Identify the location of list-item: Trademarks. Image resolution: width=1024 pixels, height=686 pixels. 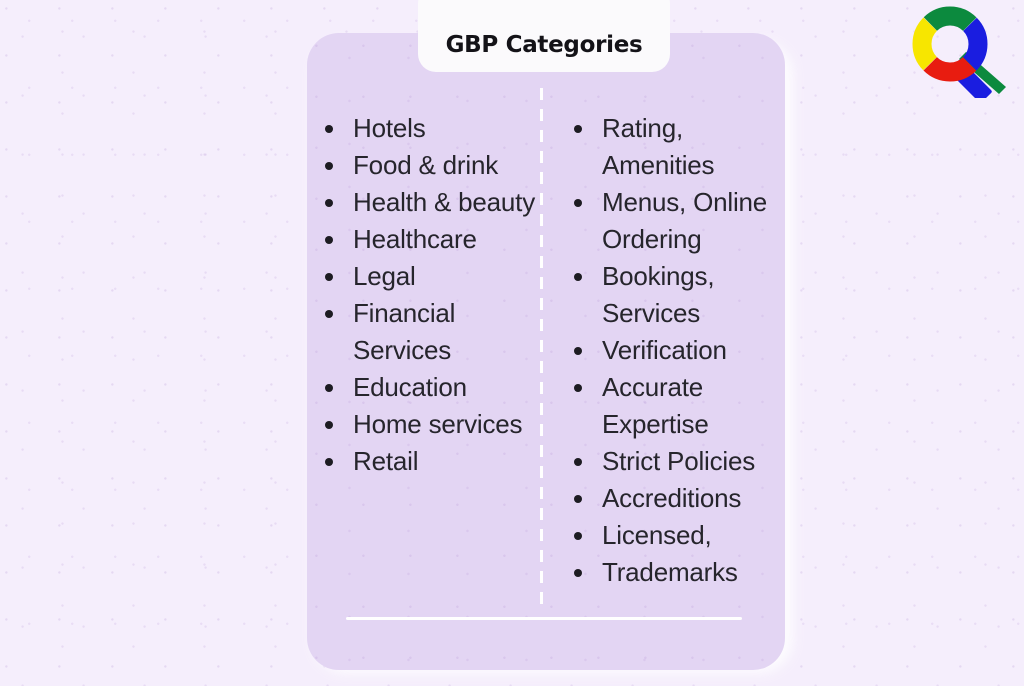
(676, 572).